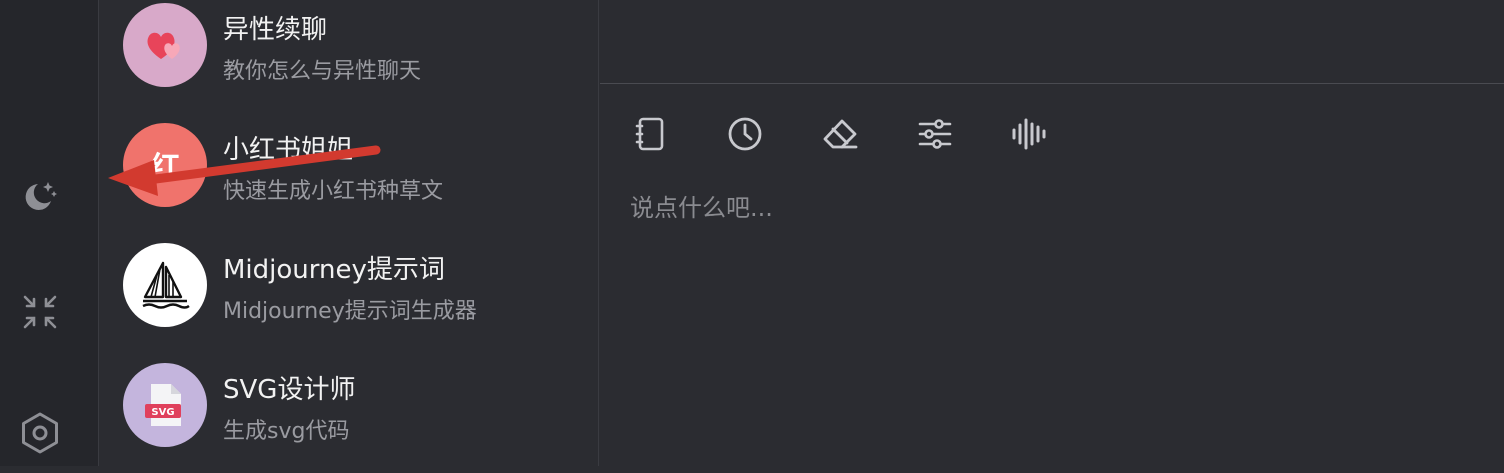 The height and width of the screenshot is (473, 1504). What do you see at coordinates (275, 30) in the screenshot?
I see `assistant-title: 异性续聊` at bounding box center [275, 30].